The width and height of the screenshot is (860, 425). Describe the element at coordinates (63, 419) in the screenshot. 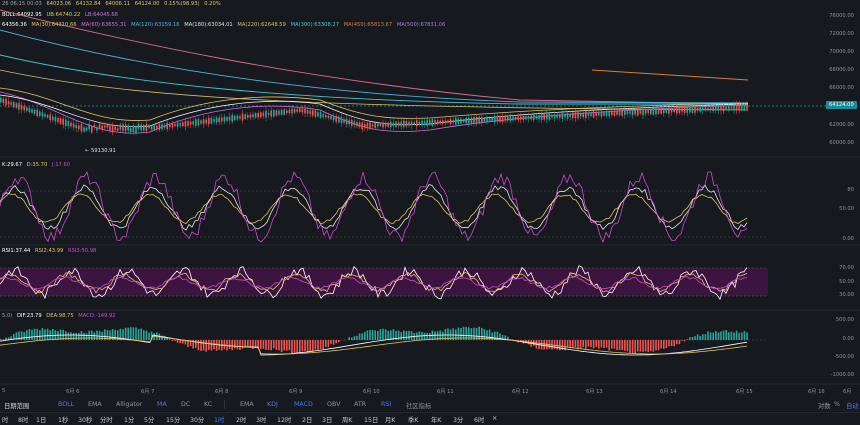

I see `interval-3: 1秒` at that location.